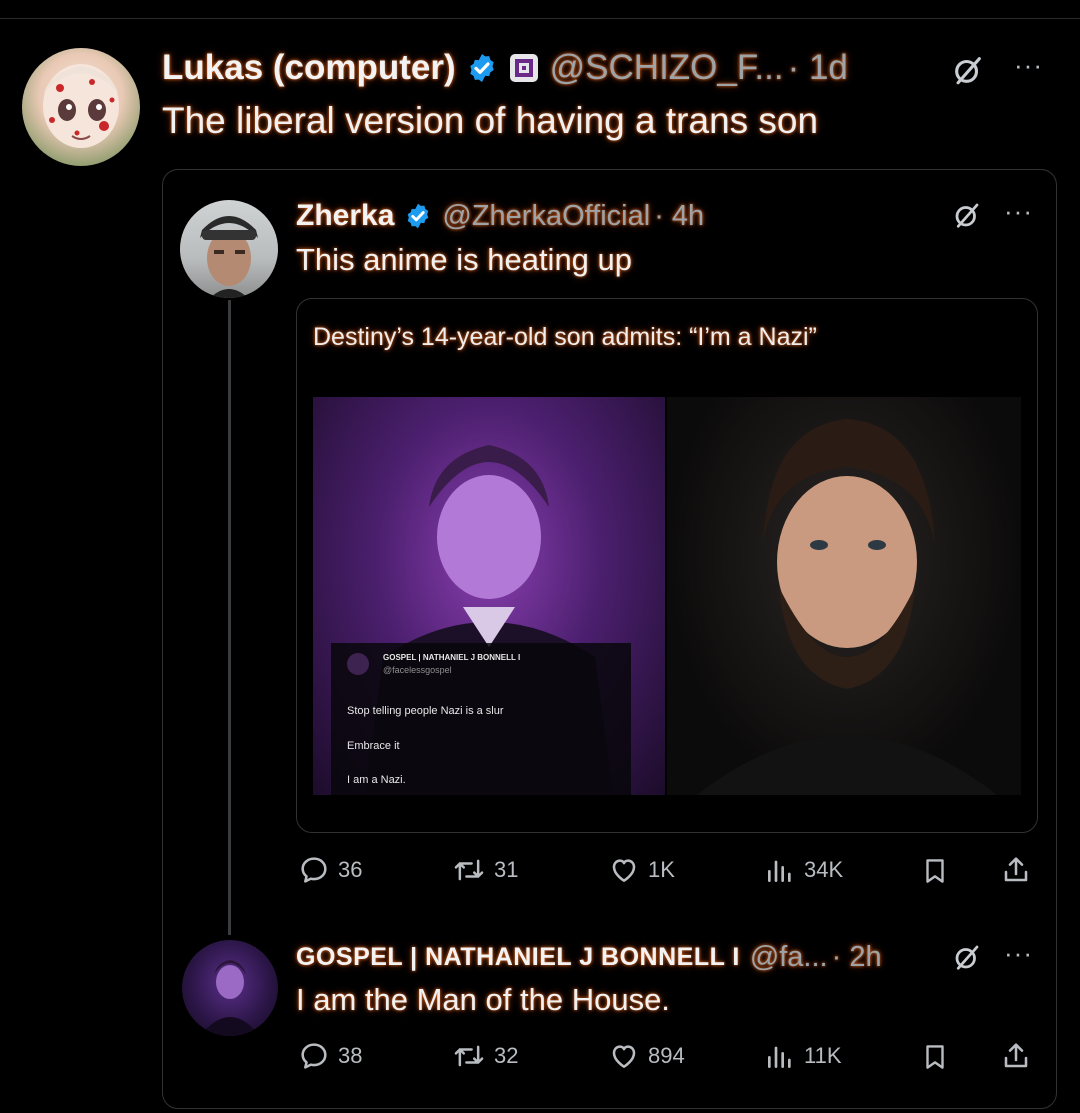  What do you see at coordinates (803, 1056) in the screenshot?
I see `views-button: 11K` at bounding box center [803, 1056].